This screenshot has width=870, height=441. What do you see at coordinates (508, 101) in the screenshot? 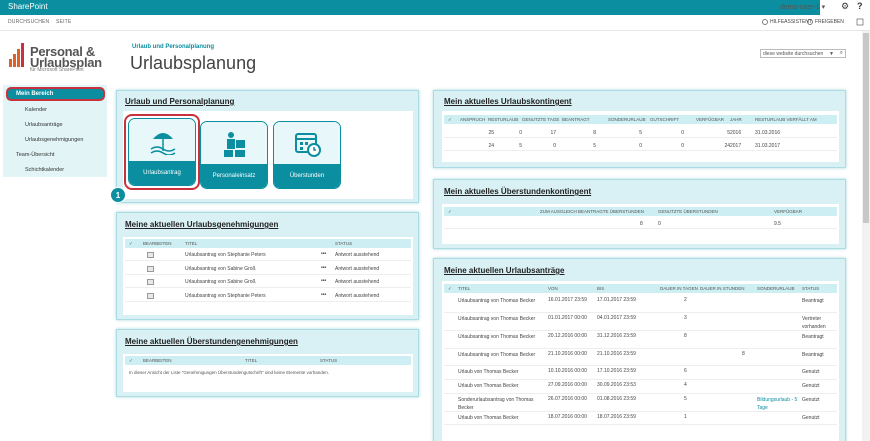
I see `quota-title: Mein aktuelles Urlaubskontingent` at bounding box center [508, 101].